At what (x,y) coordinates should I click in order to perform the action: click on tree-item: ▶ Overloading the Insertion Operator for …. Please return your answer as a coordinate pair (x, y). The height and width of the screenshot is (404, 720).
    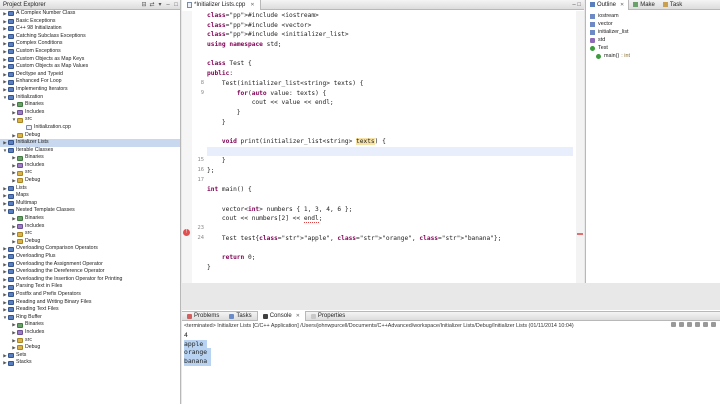
    Looking at the image, I should click on (90, 280).